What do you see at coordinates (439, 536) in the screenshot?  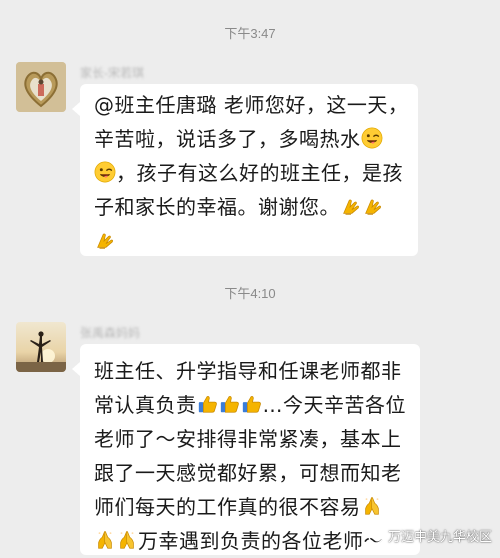 I see `watermark-text: 万迈中美九华校区` at bounding box center [439, 536].